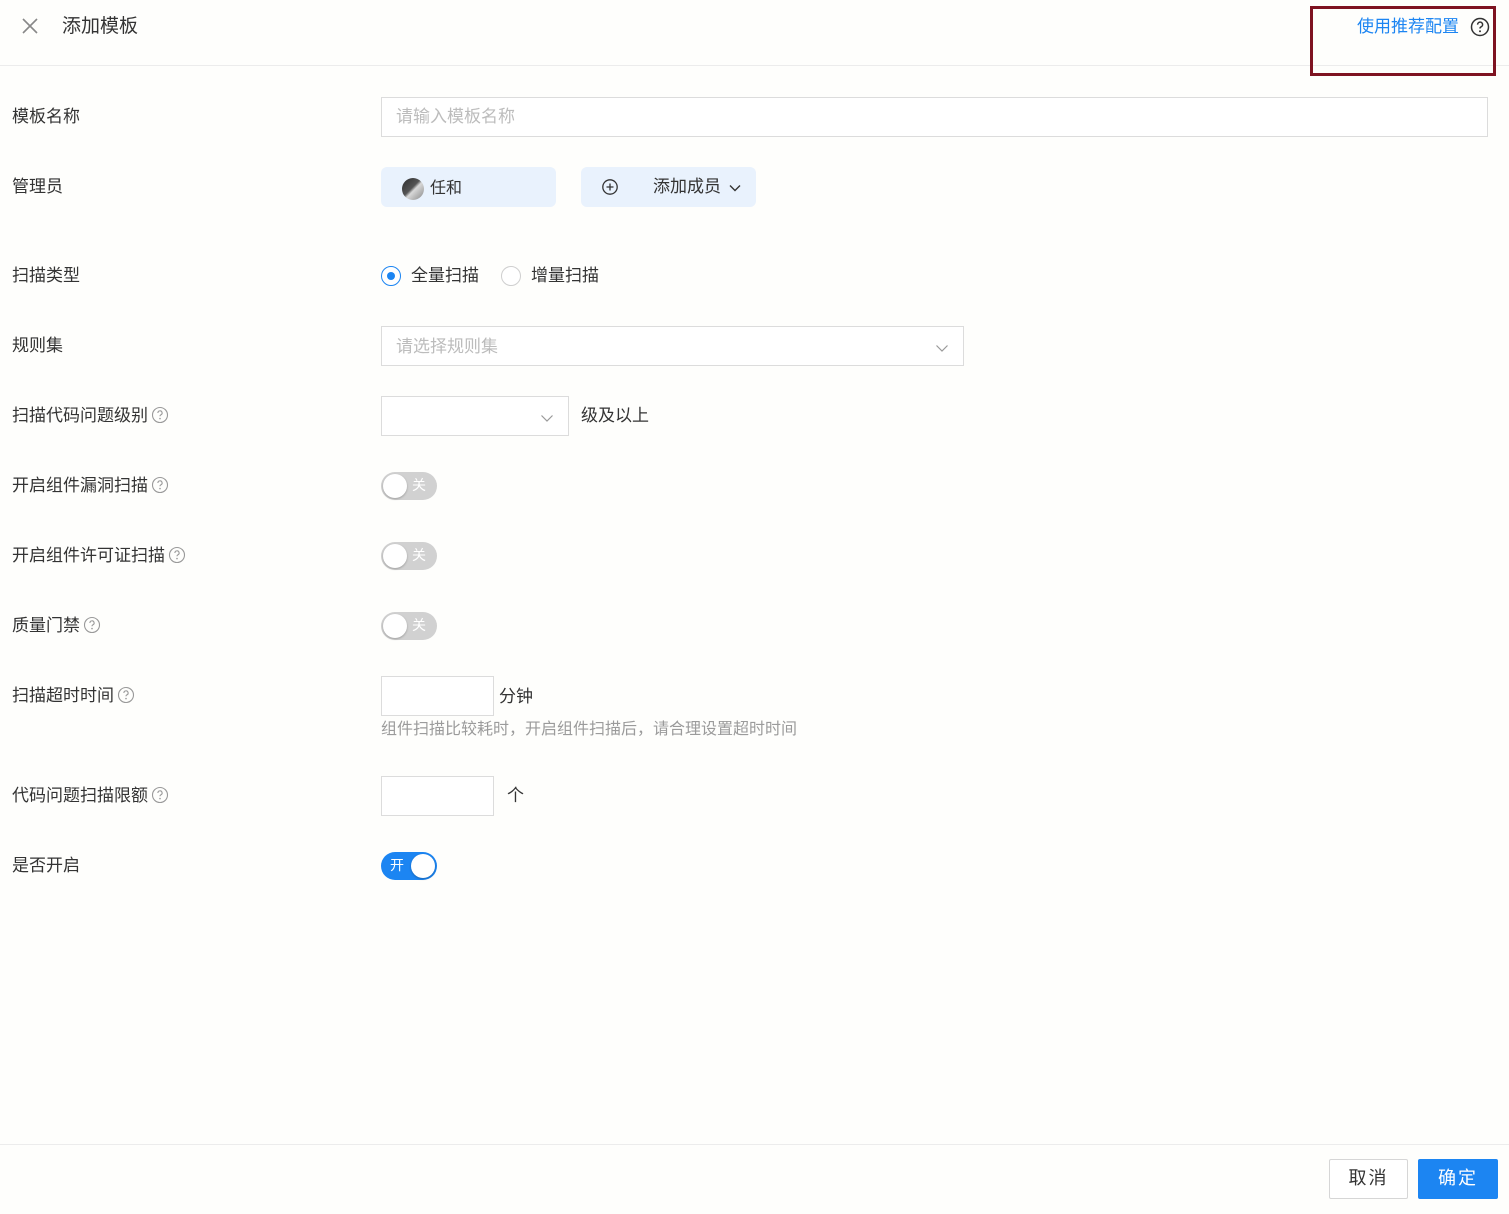  What do you see at coordinates (445, 276) in the screenshot?
I see `full-scan-label: 全量扫描` at bounding box center [445, 276].